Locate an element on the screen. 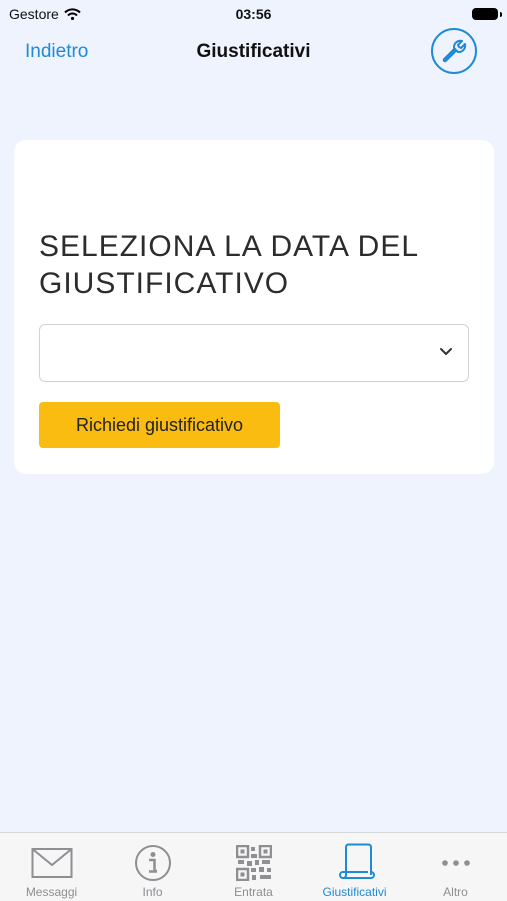  battery-icon is located at coordinates (487, 14).